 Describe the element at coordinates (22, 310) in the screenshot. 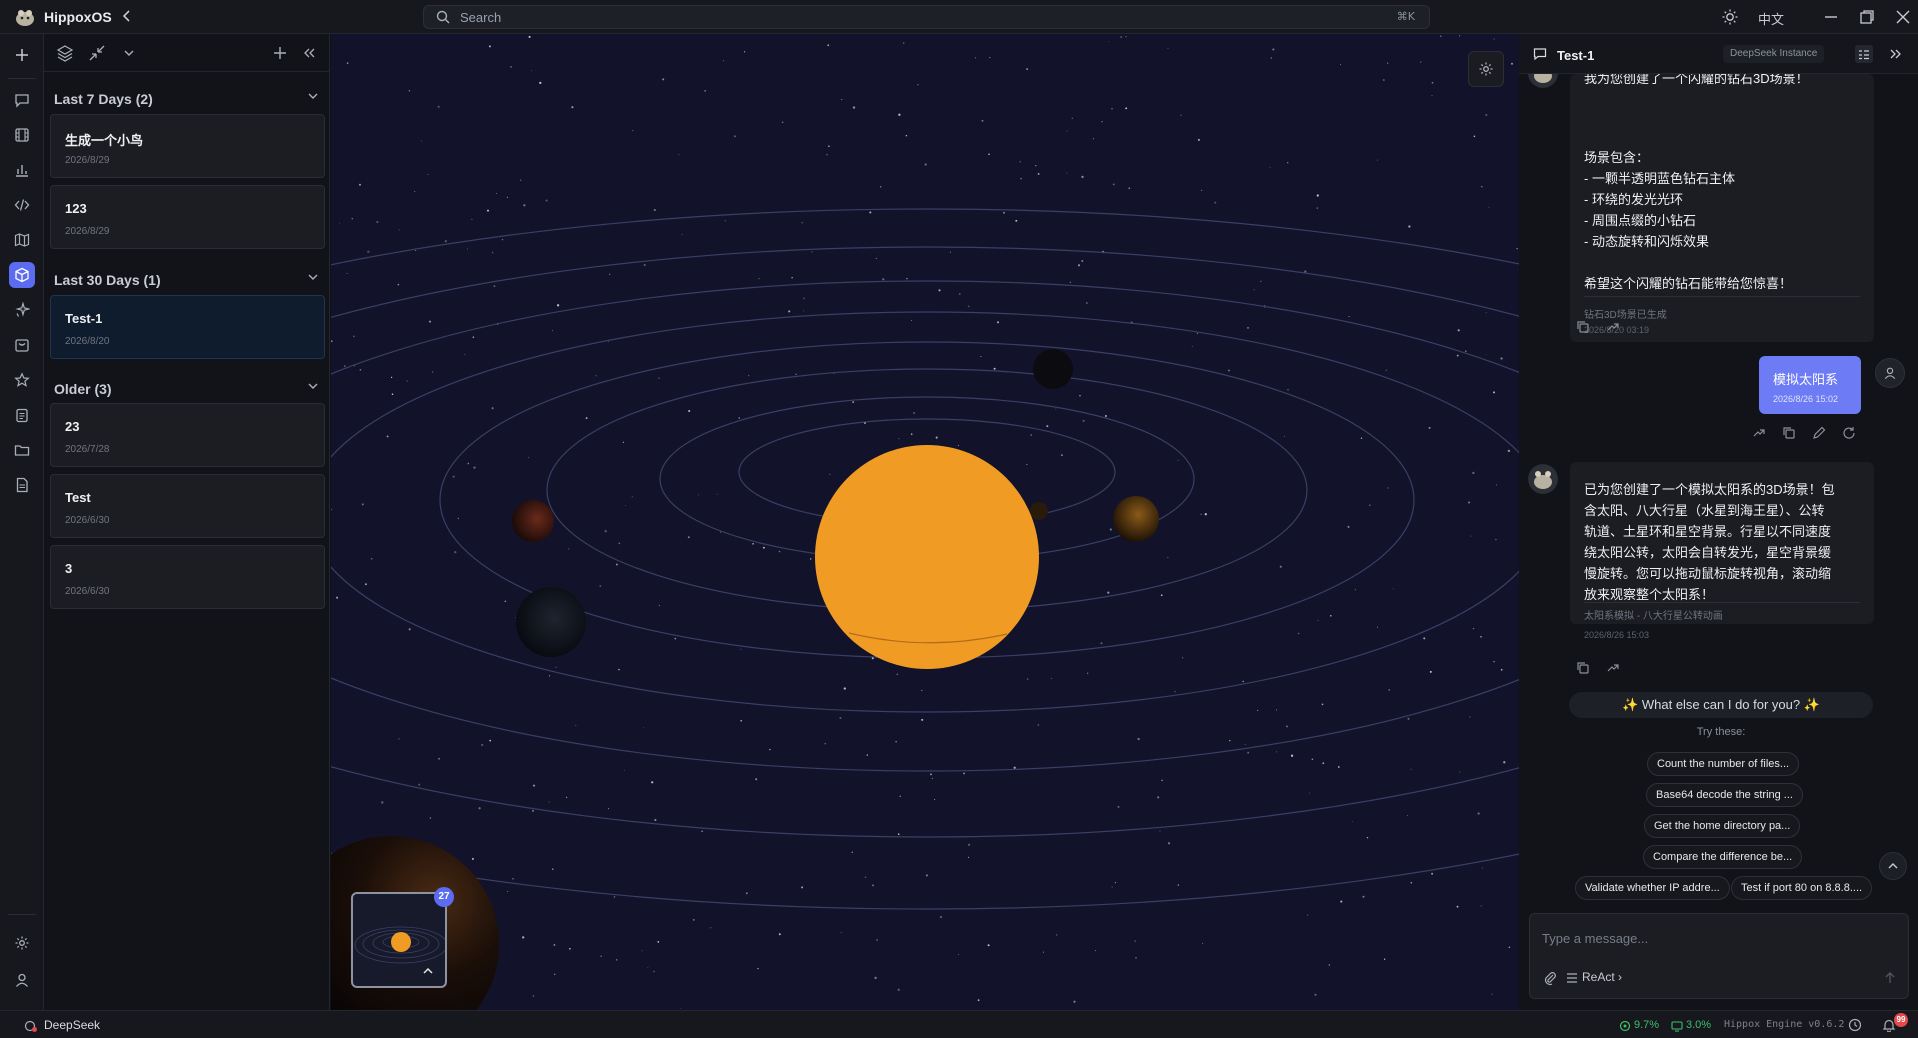

I see `rail-agents-button` at that location.